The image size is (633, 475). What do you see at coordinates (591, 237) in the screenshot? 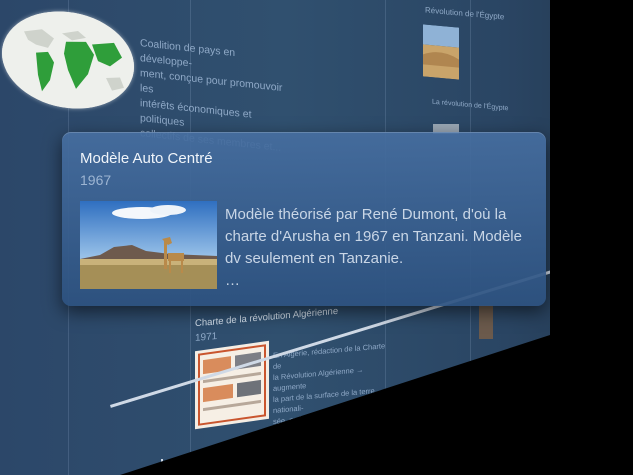
I see `background-edge` at bounding box center [591, 237].